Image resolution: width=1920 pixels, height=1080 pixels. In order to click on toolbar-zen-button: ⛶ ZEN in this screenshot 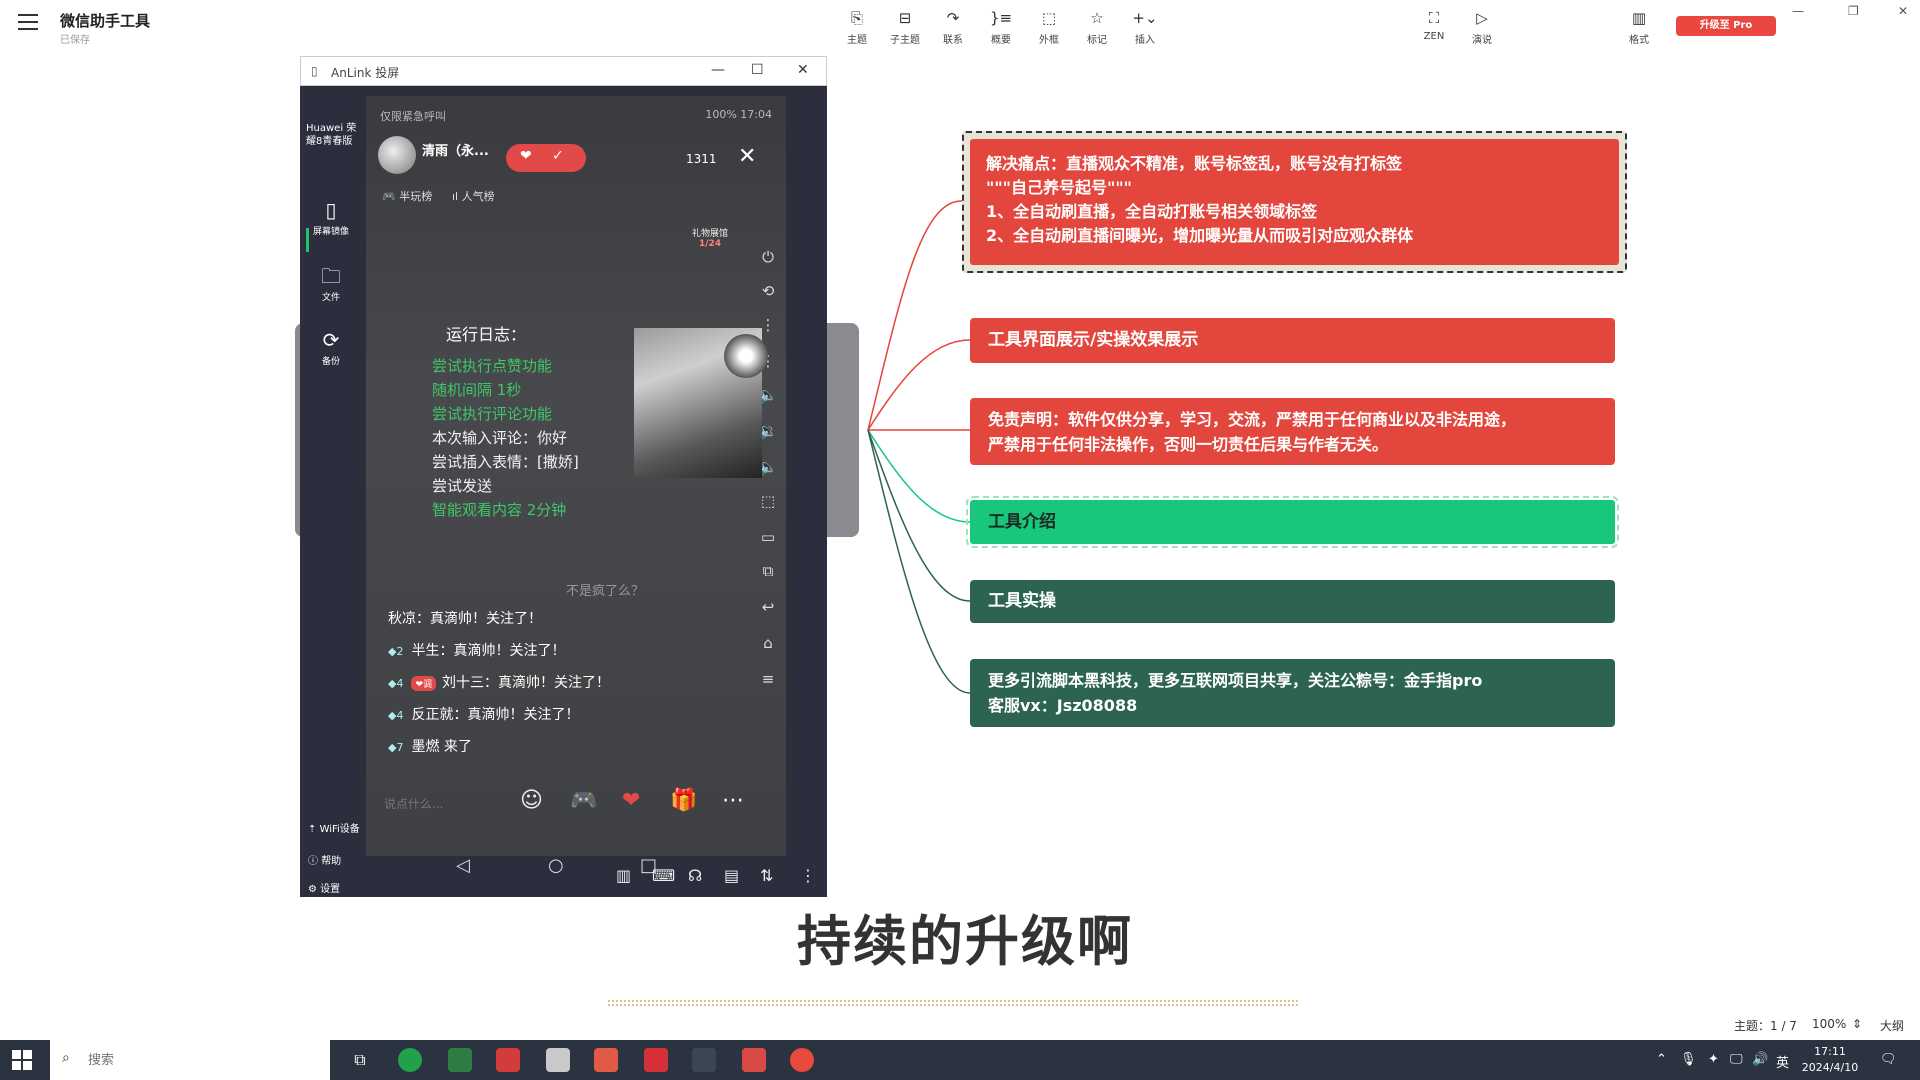, I will do `click(1434, 25)`.